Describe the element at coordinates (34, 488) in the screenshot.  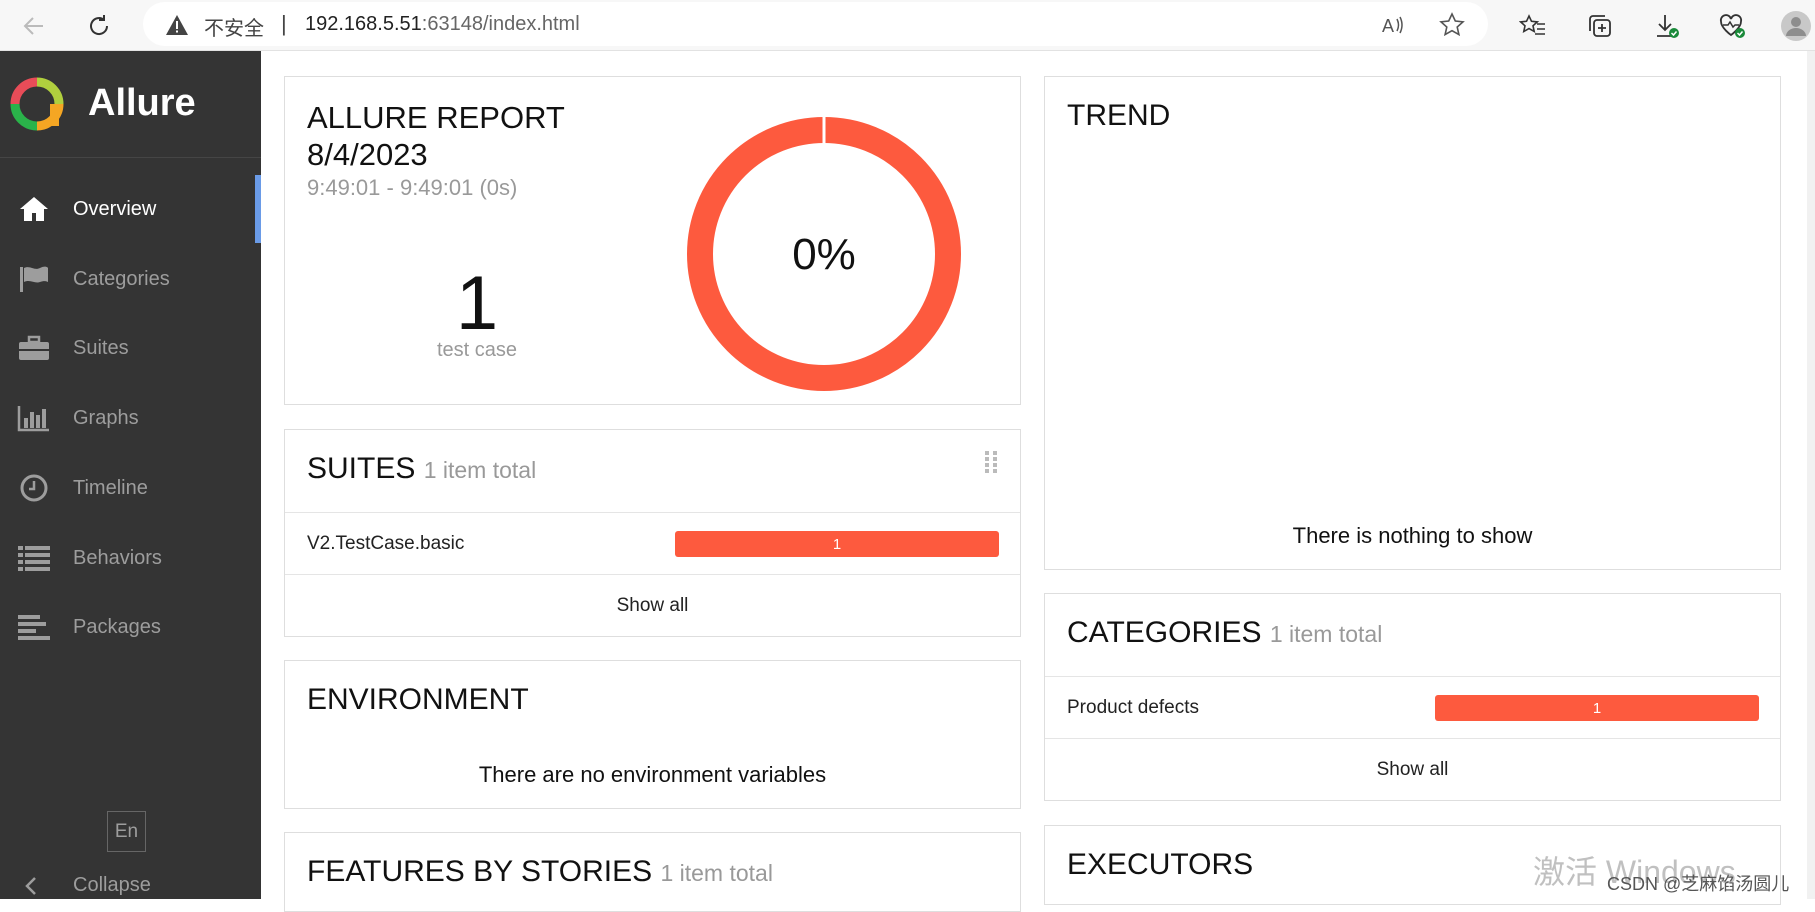
I see `clock-icon` at that location.